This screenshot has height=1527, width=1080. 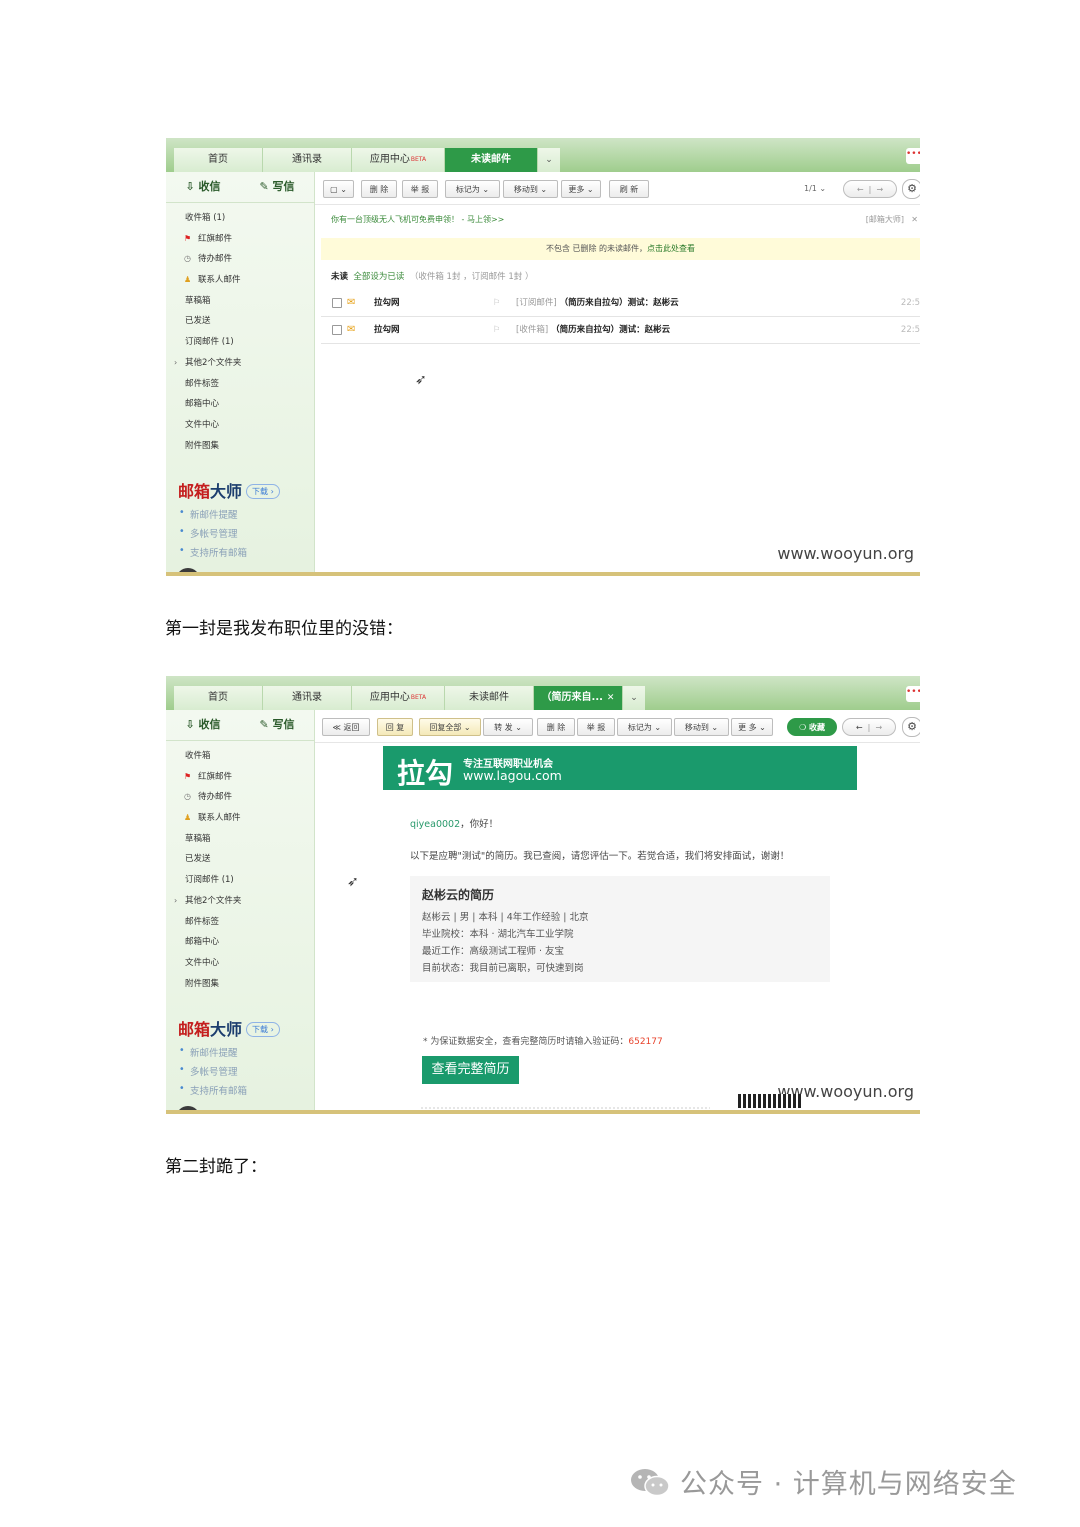 I want to click on row-time: 22:5, so click(x=910, y=303).